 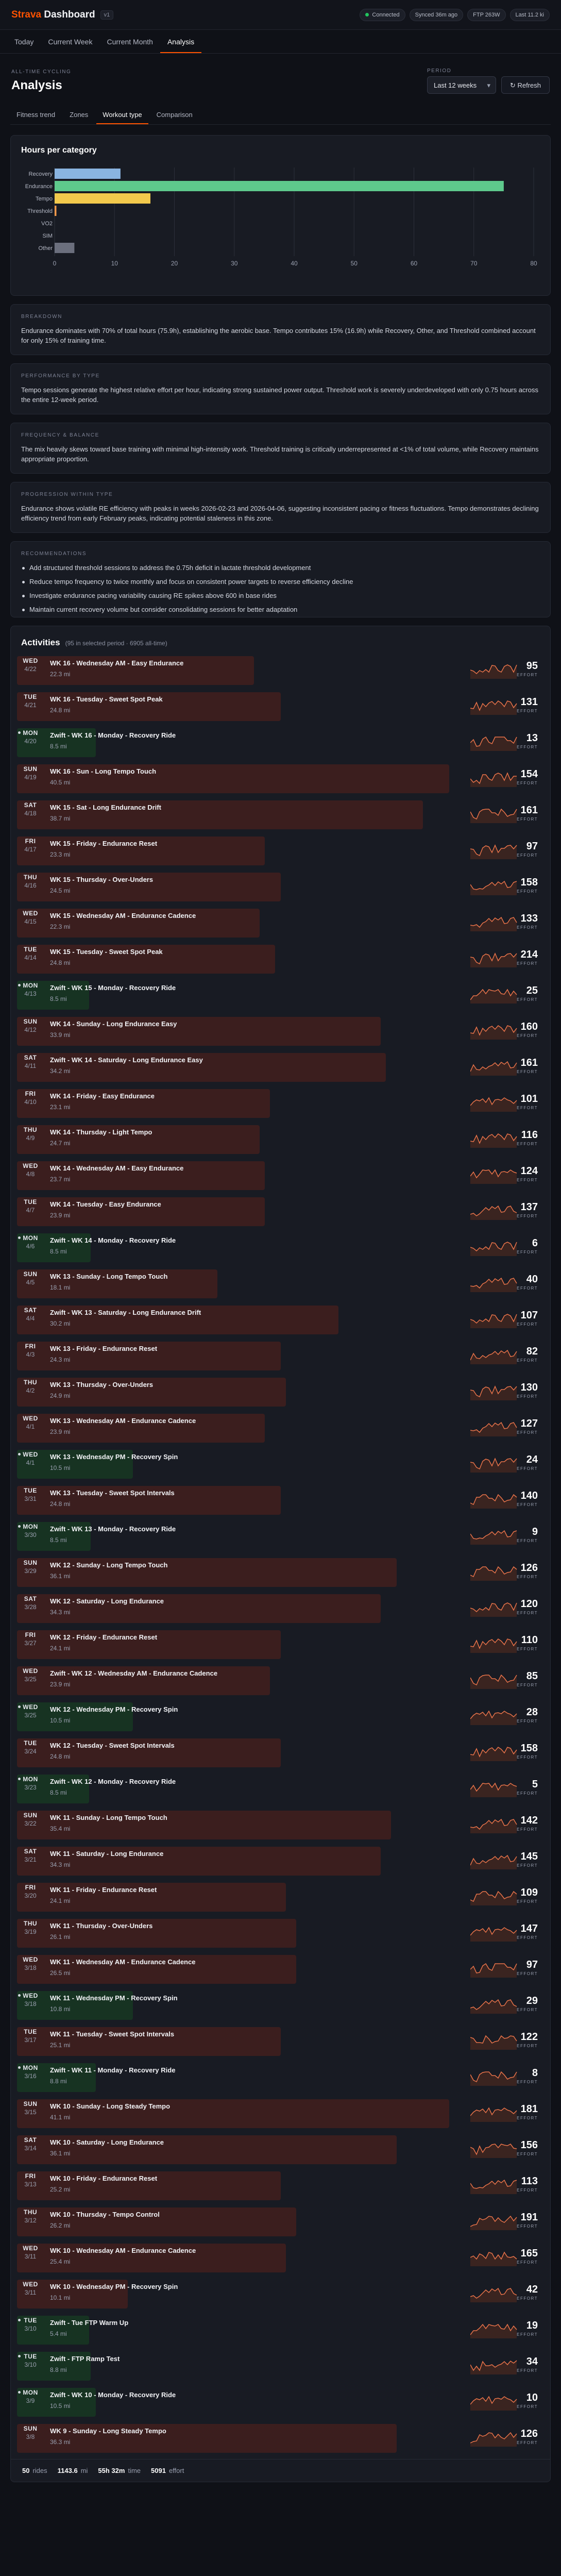 I want to click on activity-name: WK 14 - Friday - Easy Endurance, so click(x=102, y=1096).